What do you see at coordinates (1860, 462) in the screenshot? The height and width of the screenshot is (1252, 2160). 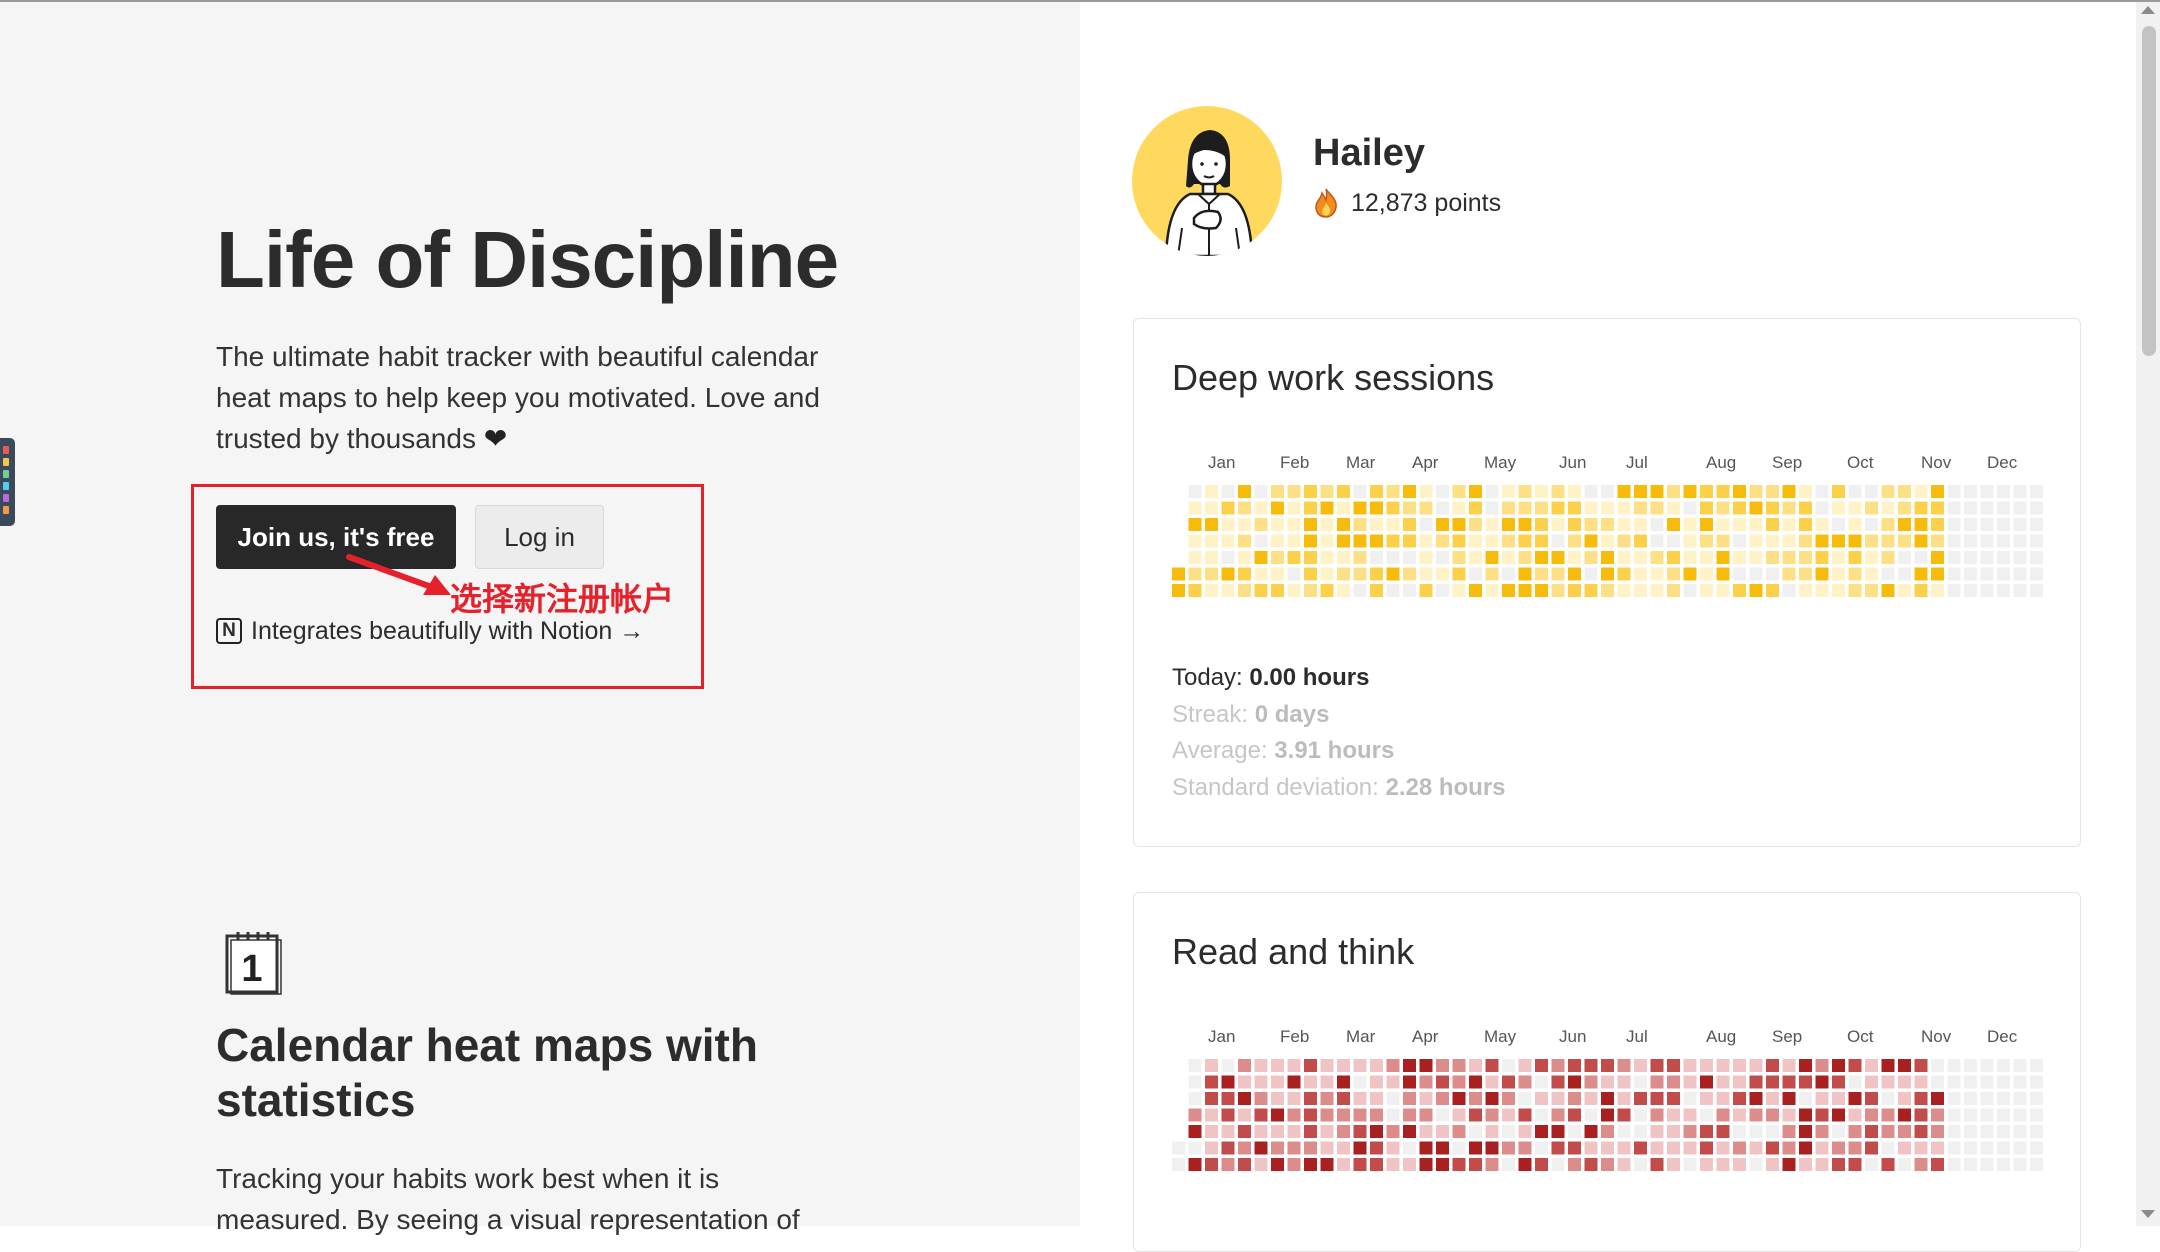 I see `month-label: Oct` at bounding box center [1860, 462].